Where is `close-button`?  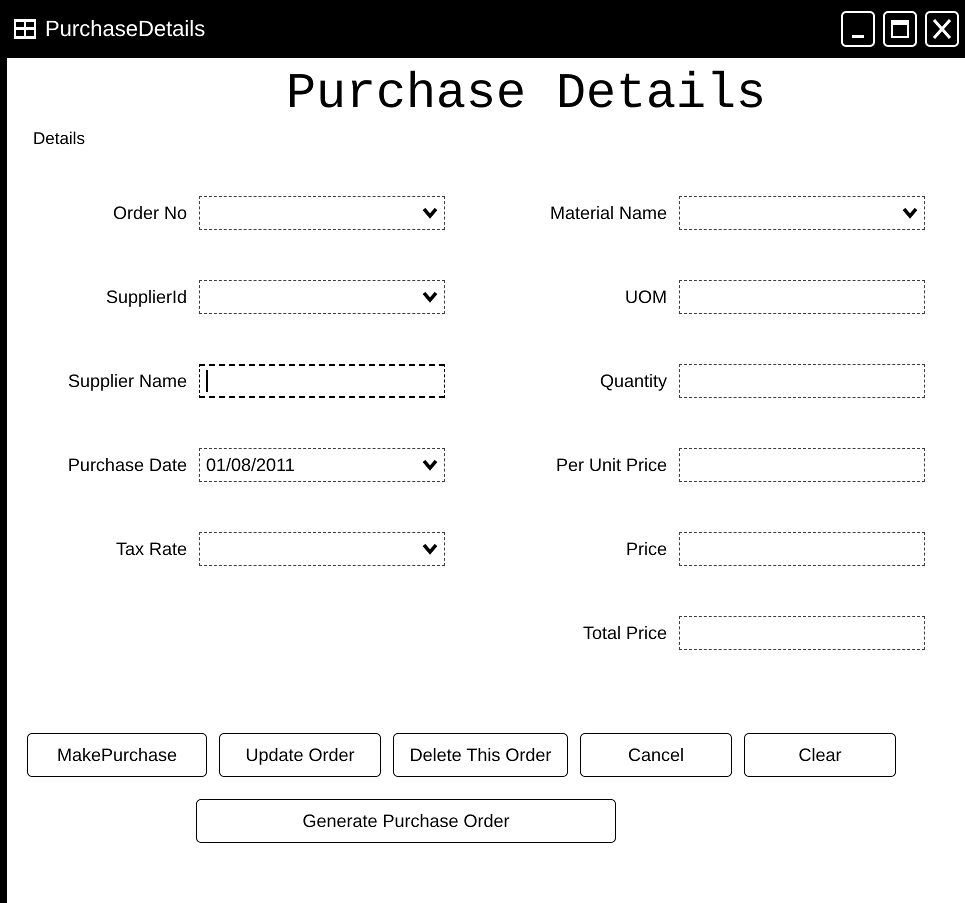 close-button is located at coordinates (942, 29).